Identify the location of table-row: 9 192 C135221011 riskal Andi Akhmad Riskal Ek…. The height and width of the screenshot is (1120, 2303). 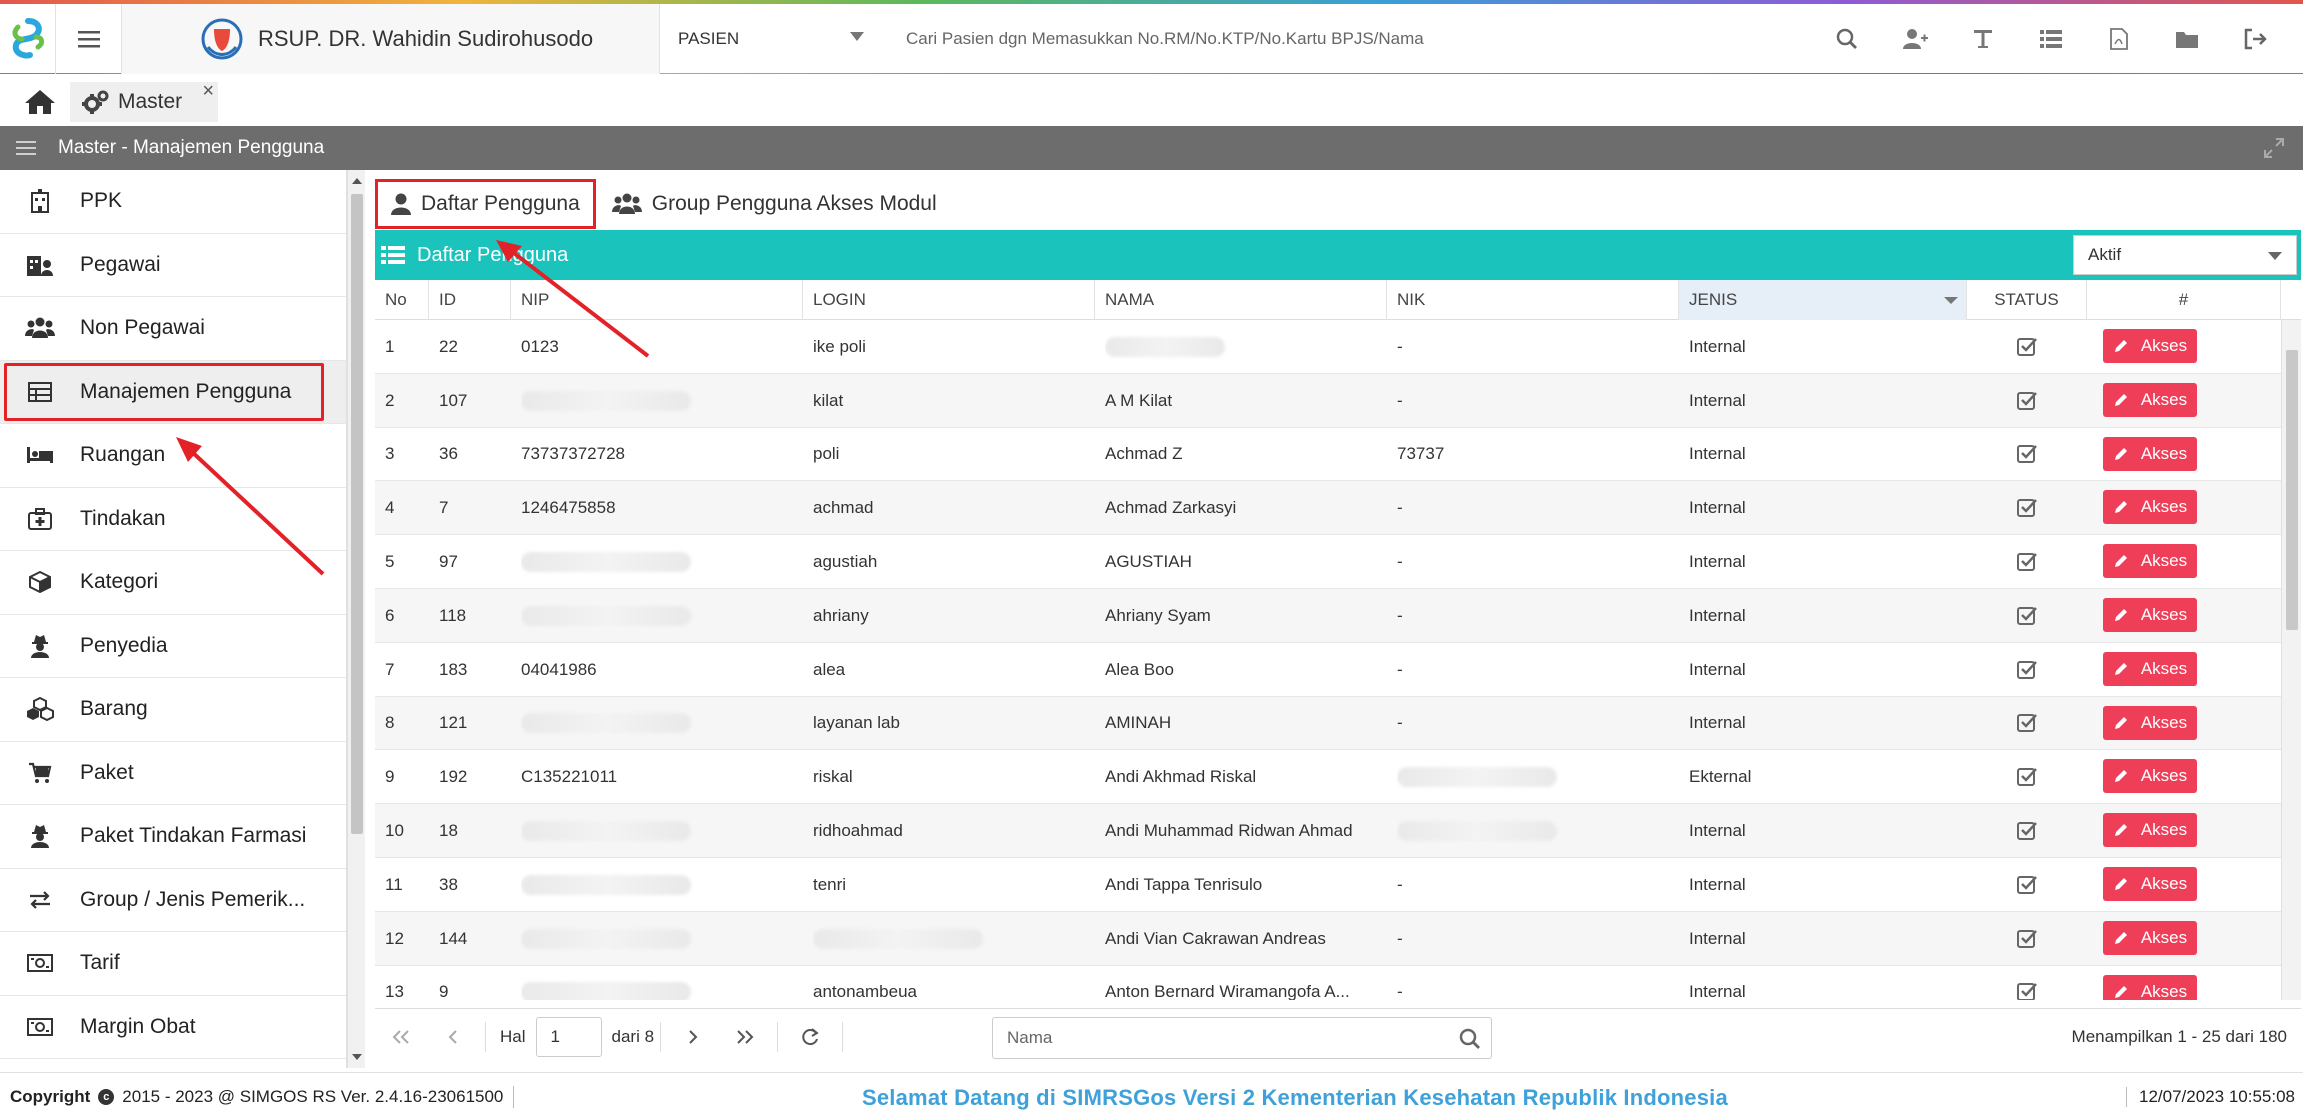
(1338, 777).